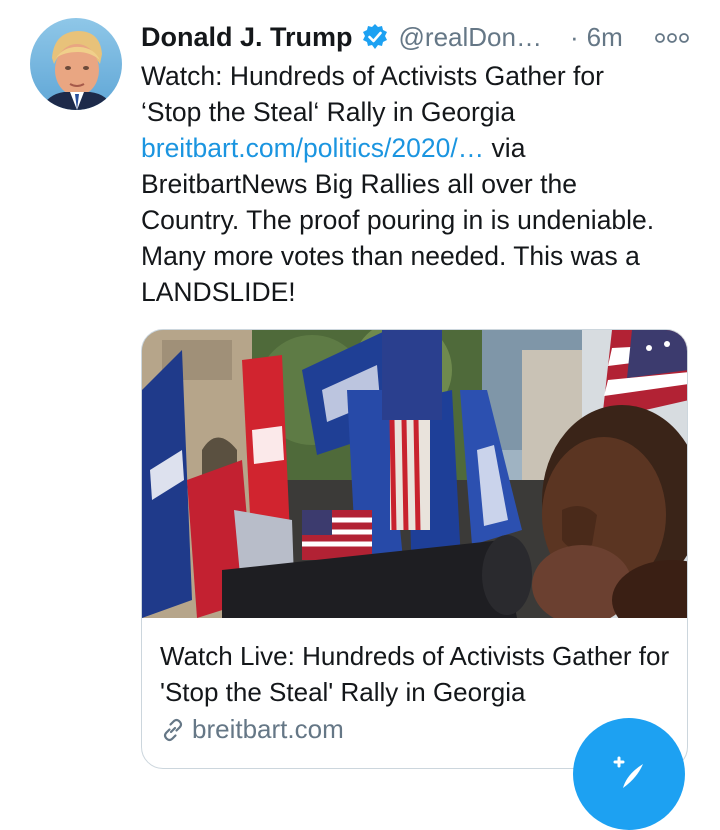 This screenshot has width=720, height=830. I want to click on tweet-header: Donald J. Trump @realDon… · 6m, so click(421, 37).